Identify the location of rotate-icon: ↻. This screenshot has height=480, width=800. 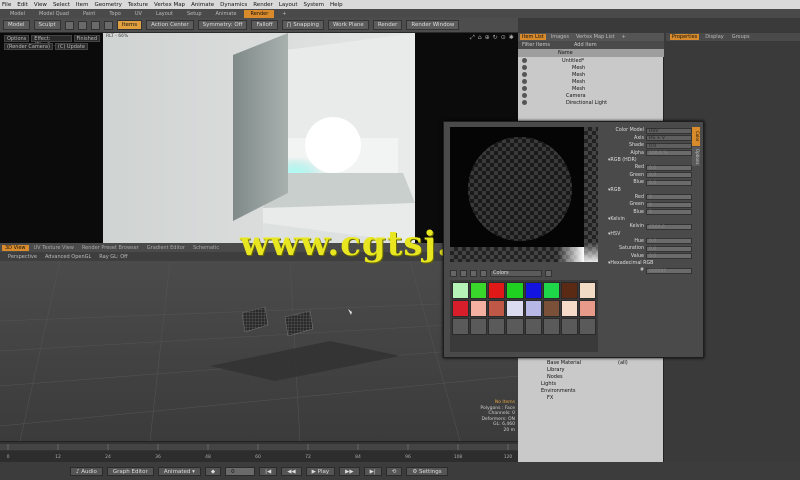
(495, 38).